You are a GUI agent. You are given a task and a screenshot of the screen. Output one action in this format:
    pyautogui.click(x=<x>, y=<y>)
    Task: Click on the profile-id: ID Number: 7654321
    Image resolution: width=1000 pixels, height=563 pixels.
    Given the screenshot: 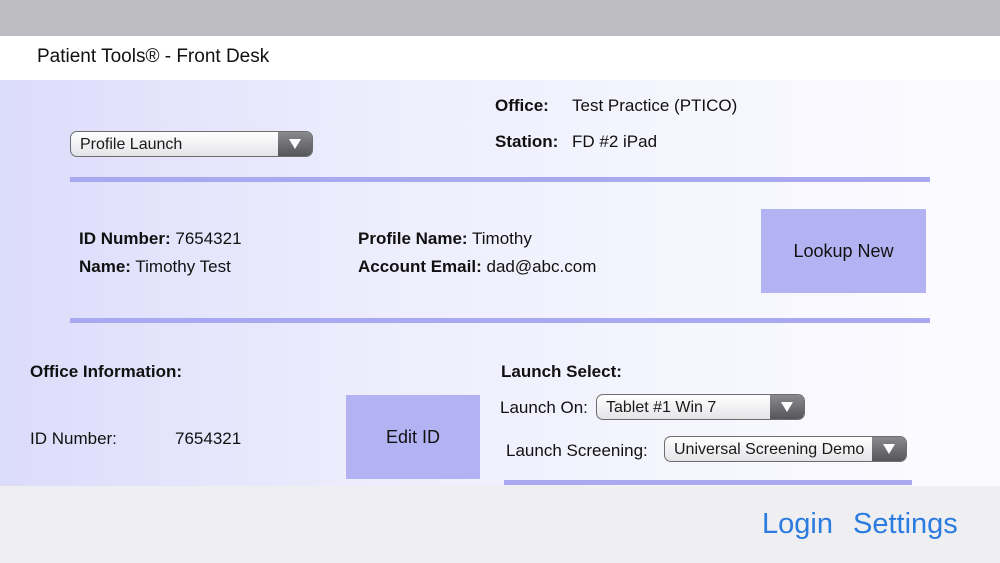 What is the action you would take?
    pyautogui.click(x=160, y=239)
    